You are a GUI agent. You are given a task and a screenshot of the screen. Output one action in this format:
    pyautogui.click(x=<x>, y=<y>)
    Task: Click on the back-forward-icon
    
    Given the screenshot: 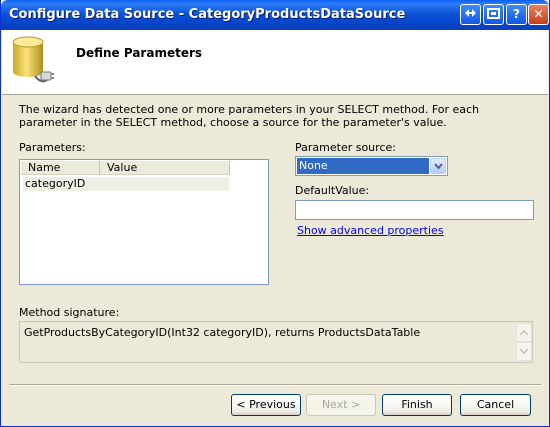 What is the action you would take?
    pyautogui.click(x=470, y=14)
    